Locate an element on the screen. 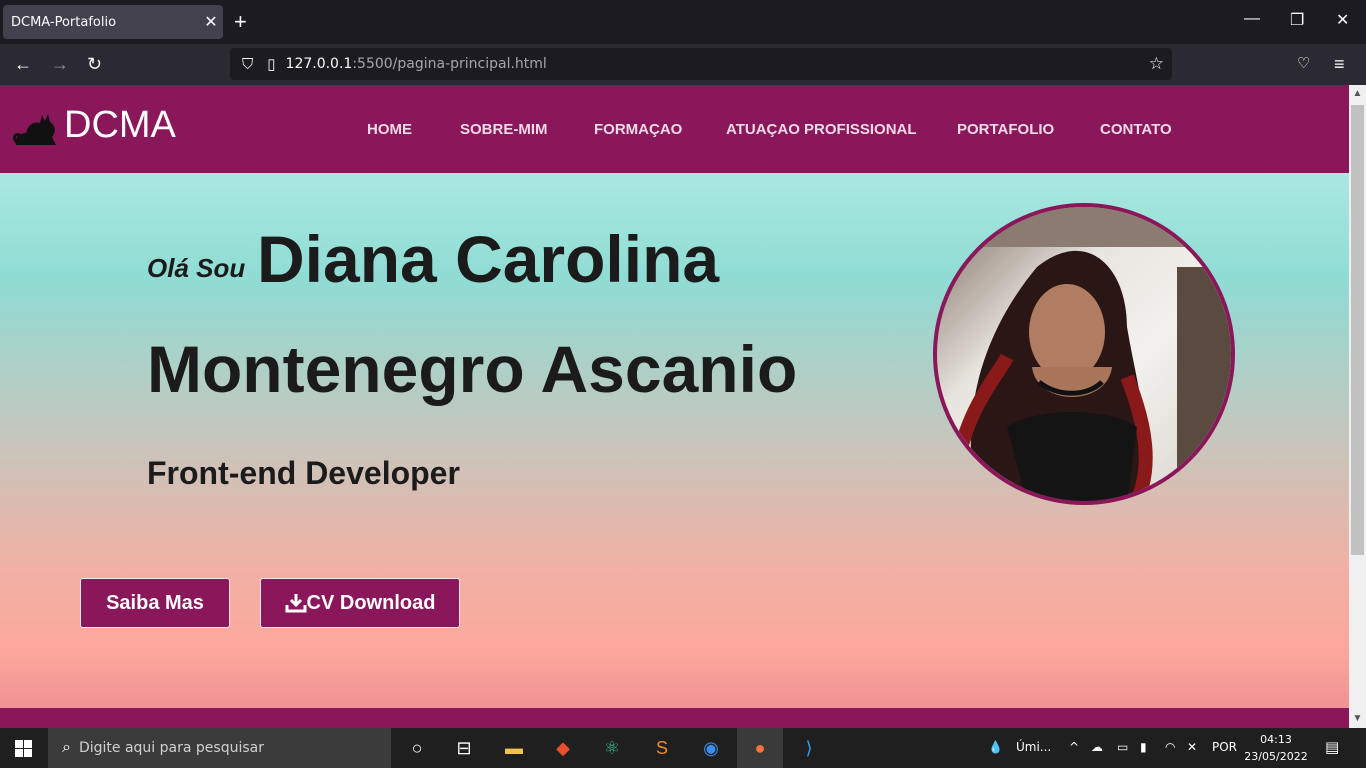 This screenshot has width=1366, height=768. meet-now-icon: ▭ is located at coordinates (1122, 747).